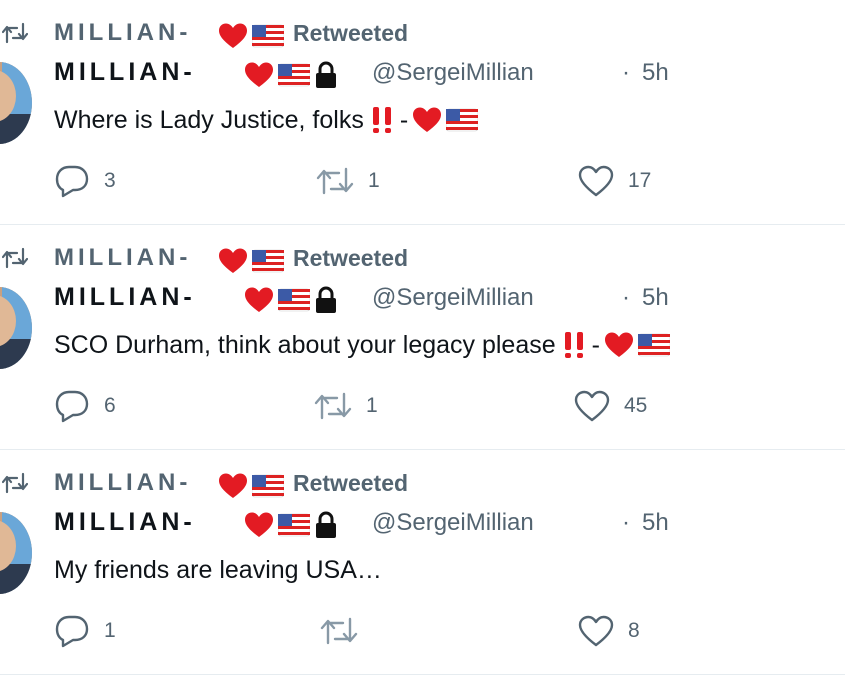 The width and height of the screenshot is (845, 684). What do you see at coordinates (634, 630) in the screenshot?
I see `like-count: 8` at bounding box center [634, 630].